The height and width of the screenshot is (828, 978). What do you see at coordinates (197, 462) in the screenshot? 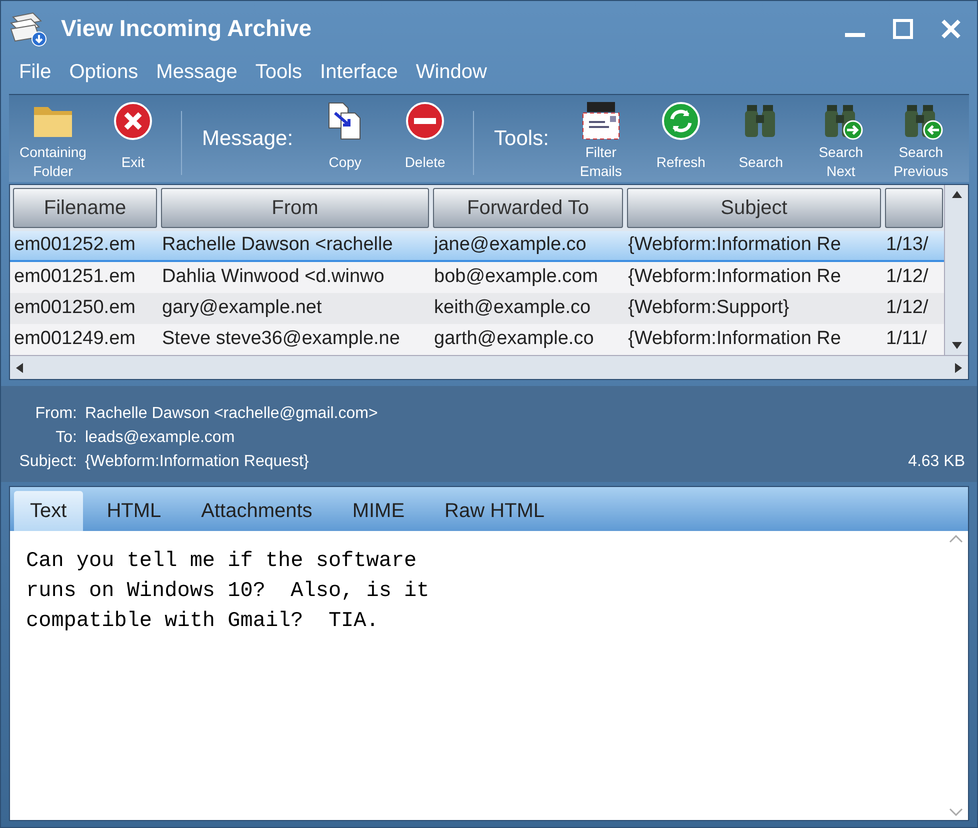
I see `field-value: {Webform:Information Request}` at bounding box center [197, 462].